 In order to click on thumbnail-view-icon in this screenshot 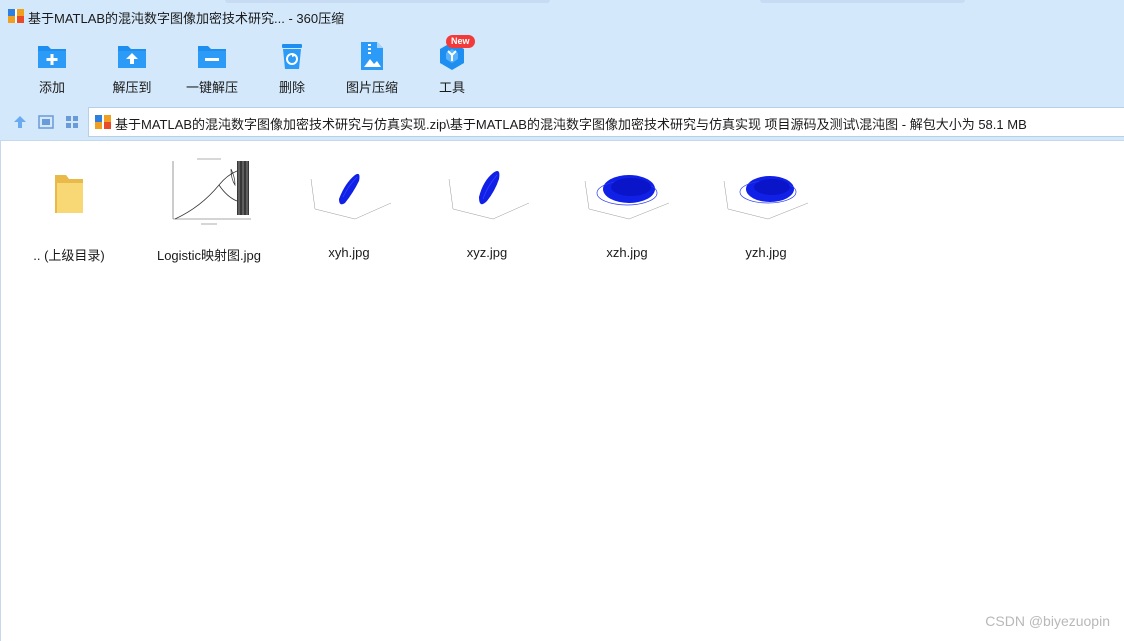, I will do `click(72, 122)`.